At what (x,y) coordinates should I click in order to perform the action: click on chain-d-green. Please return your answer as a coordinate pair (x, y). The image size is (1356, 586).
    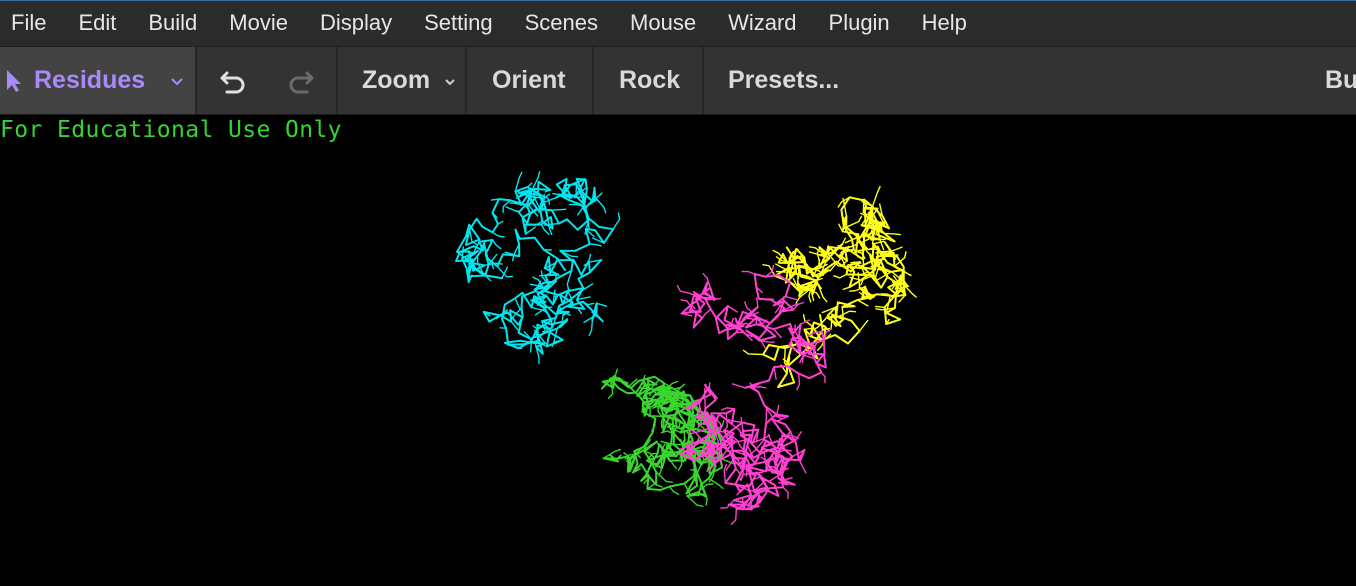
    Looking at the image, I should click on (670, 437).